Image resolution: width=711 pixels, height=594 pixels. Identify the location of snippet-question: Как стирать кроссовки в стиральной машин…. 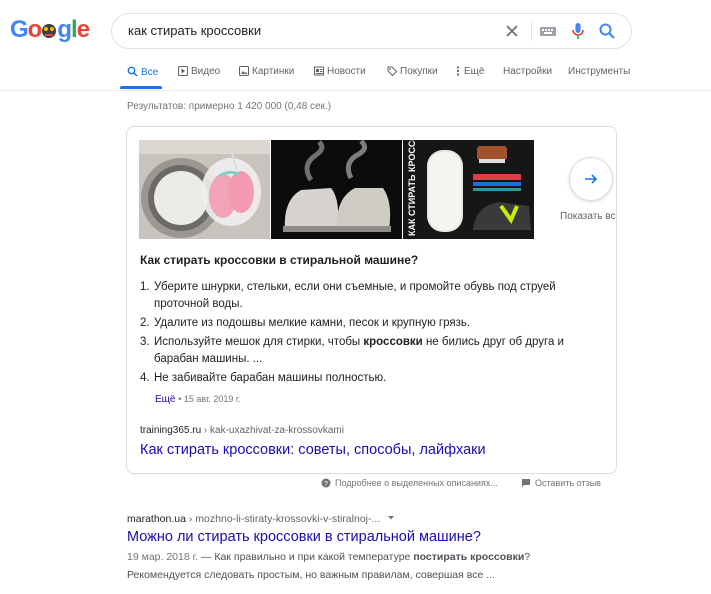
(279, 260).